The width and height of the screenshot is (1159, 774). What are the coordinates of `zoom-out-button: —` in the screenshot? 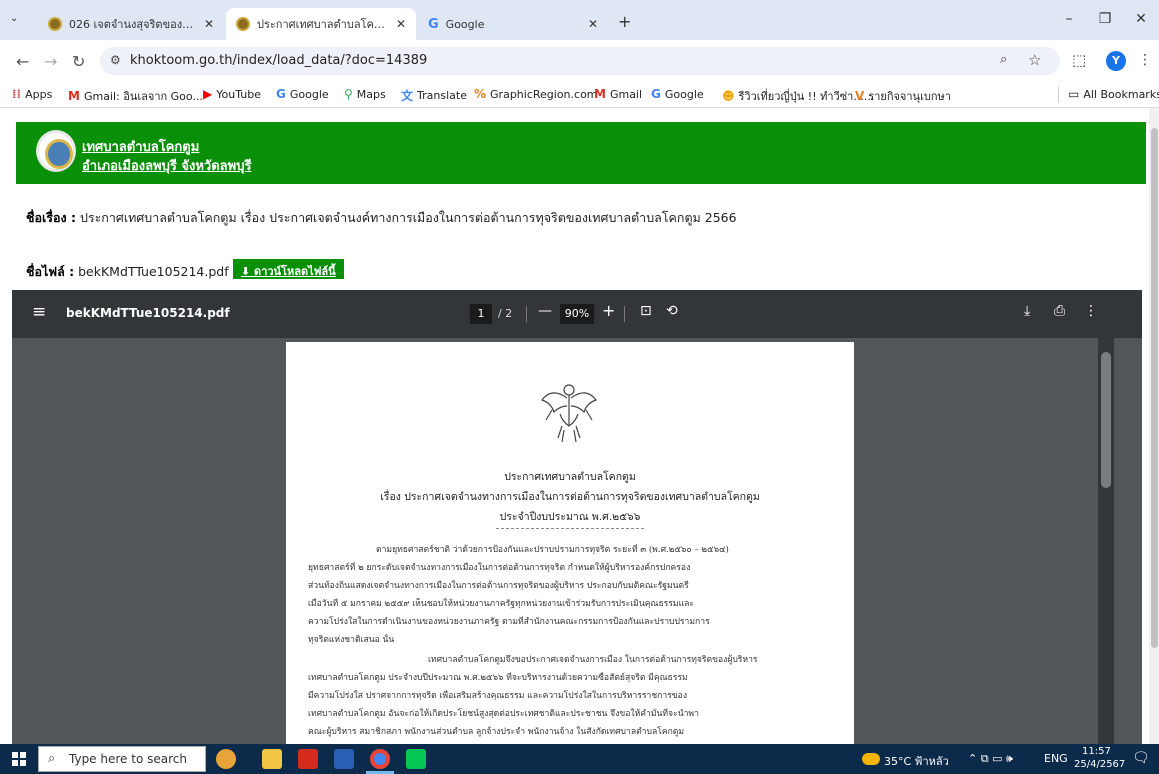 It's located at (545, 311).